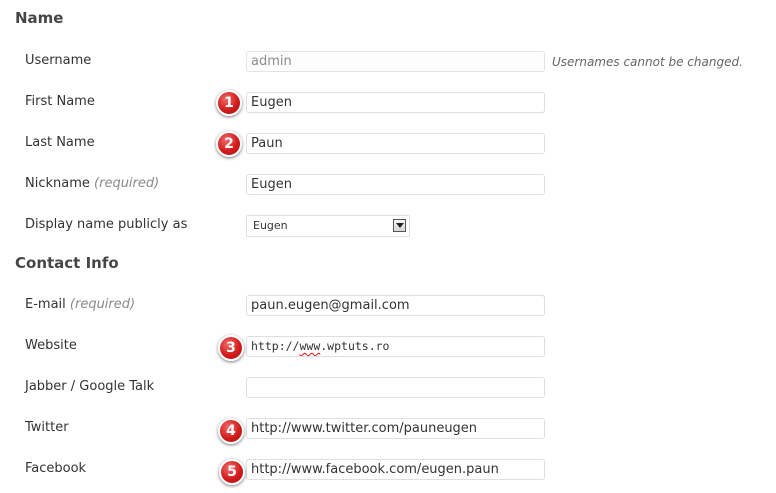 The width and height of the screenshot is (776, 493). What do you see at coordinates (106, 224) in the screenshot?
I see `display-name-label: Display name publicly as` at bounding box center [106, 224].